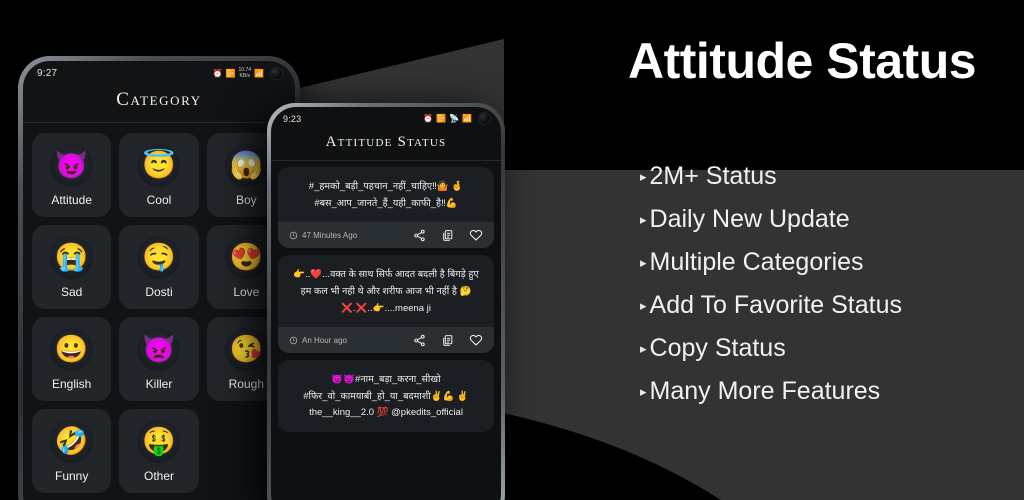 This screenshot has width=1024, height=500. What do you see at coordinates (717, 348) in the screenshot?
I see `feature-label: Copy Status` at bounding box center [717, 348].